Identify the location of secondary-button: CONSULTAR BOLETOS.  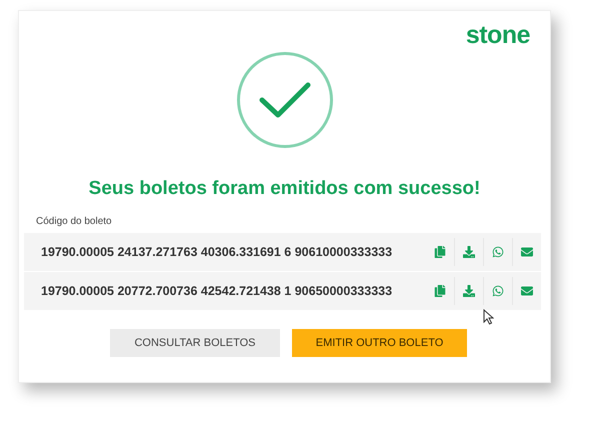
(195, 343).